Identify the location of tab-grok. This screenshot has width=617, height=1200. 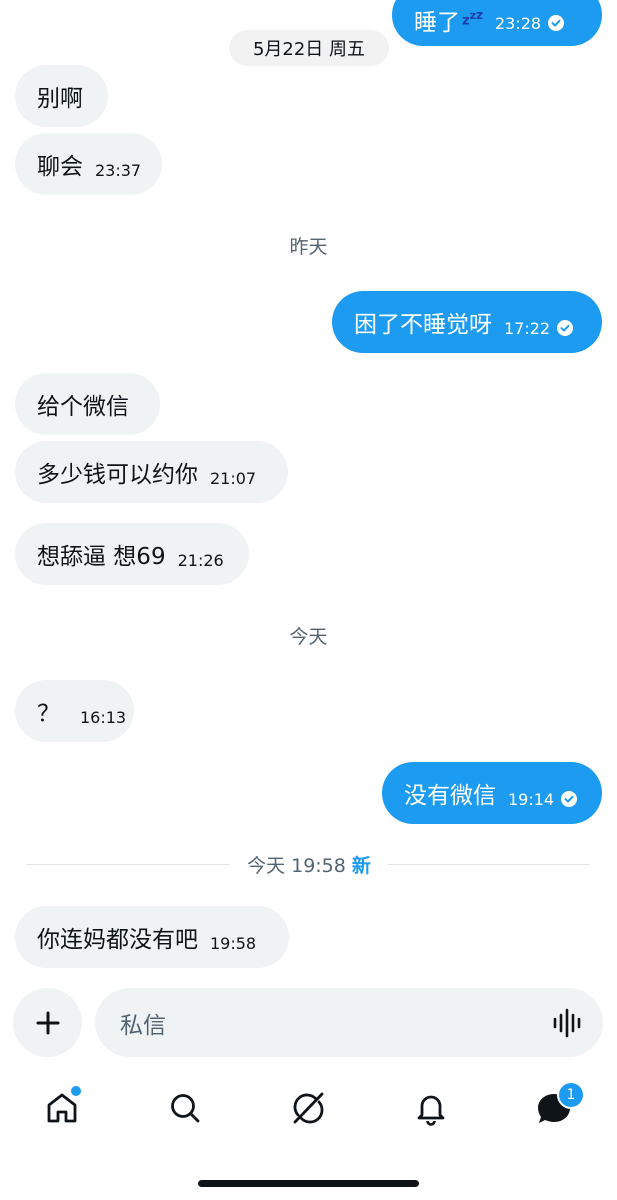
(308, 1108).